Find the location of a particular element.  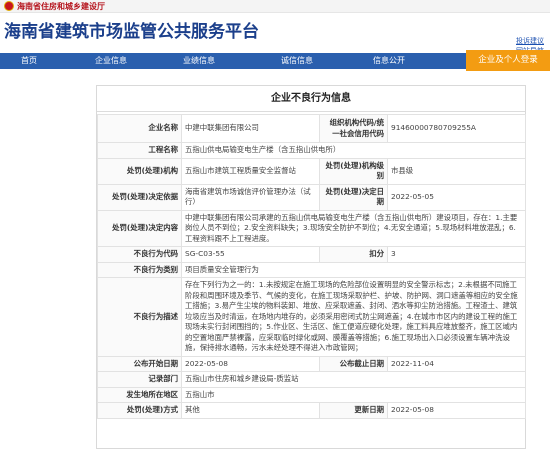

decision-basis: 海南省建筑市场诚信评价管理办法（试行） is located at coordinates (250, 197).